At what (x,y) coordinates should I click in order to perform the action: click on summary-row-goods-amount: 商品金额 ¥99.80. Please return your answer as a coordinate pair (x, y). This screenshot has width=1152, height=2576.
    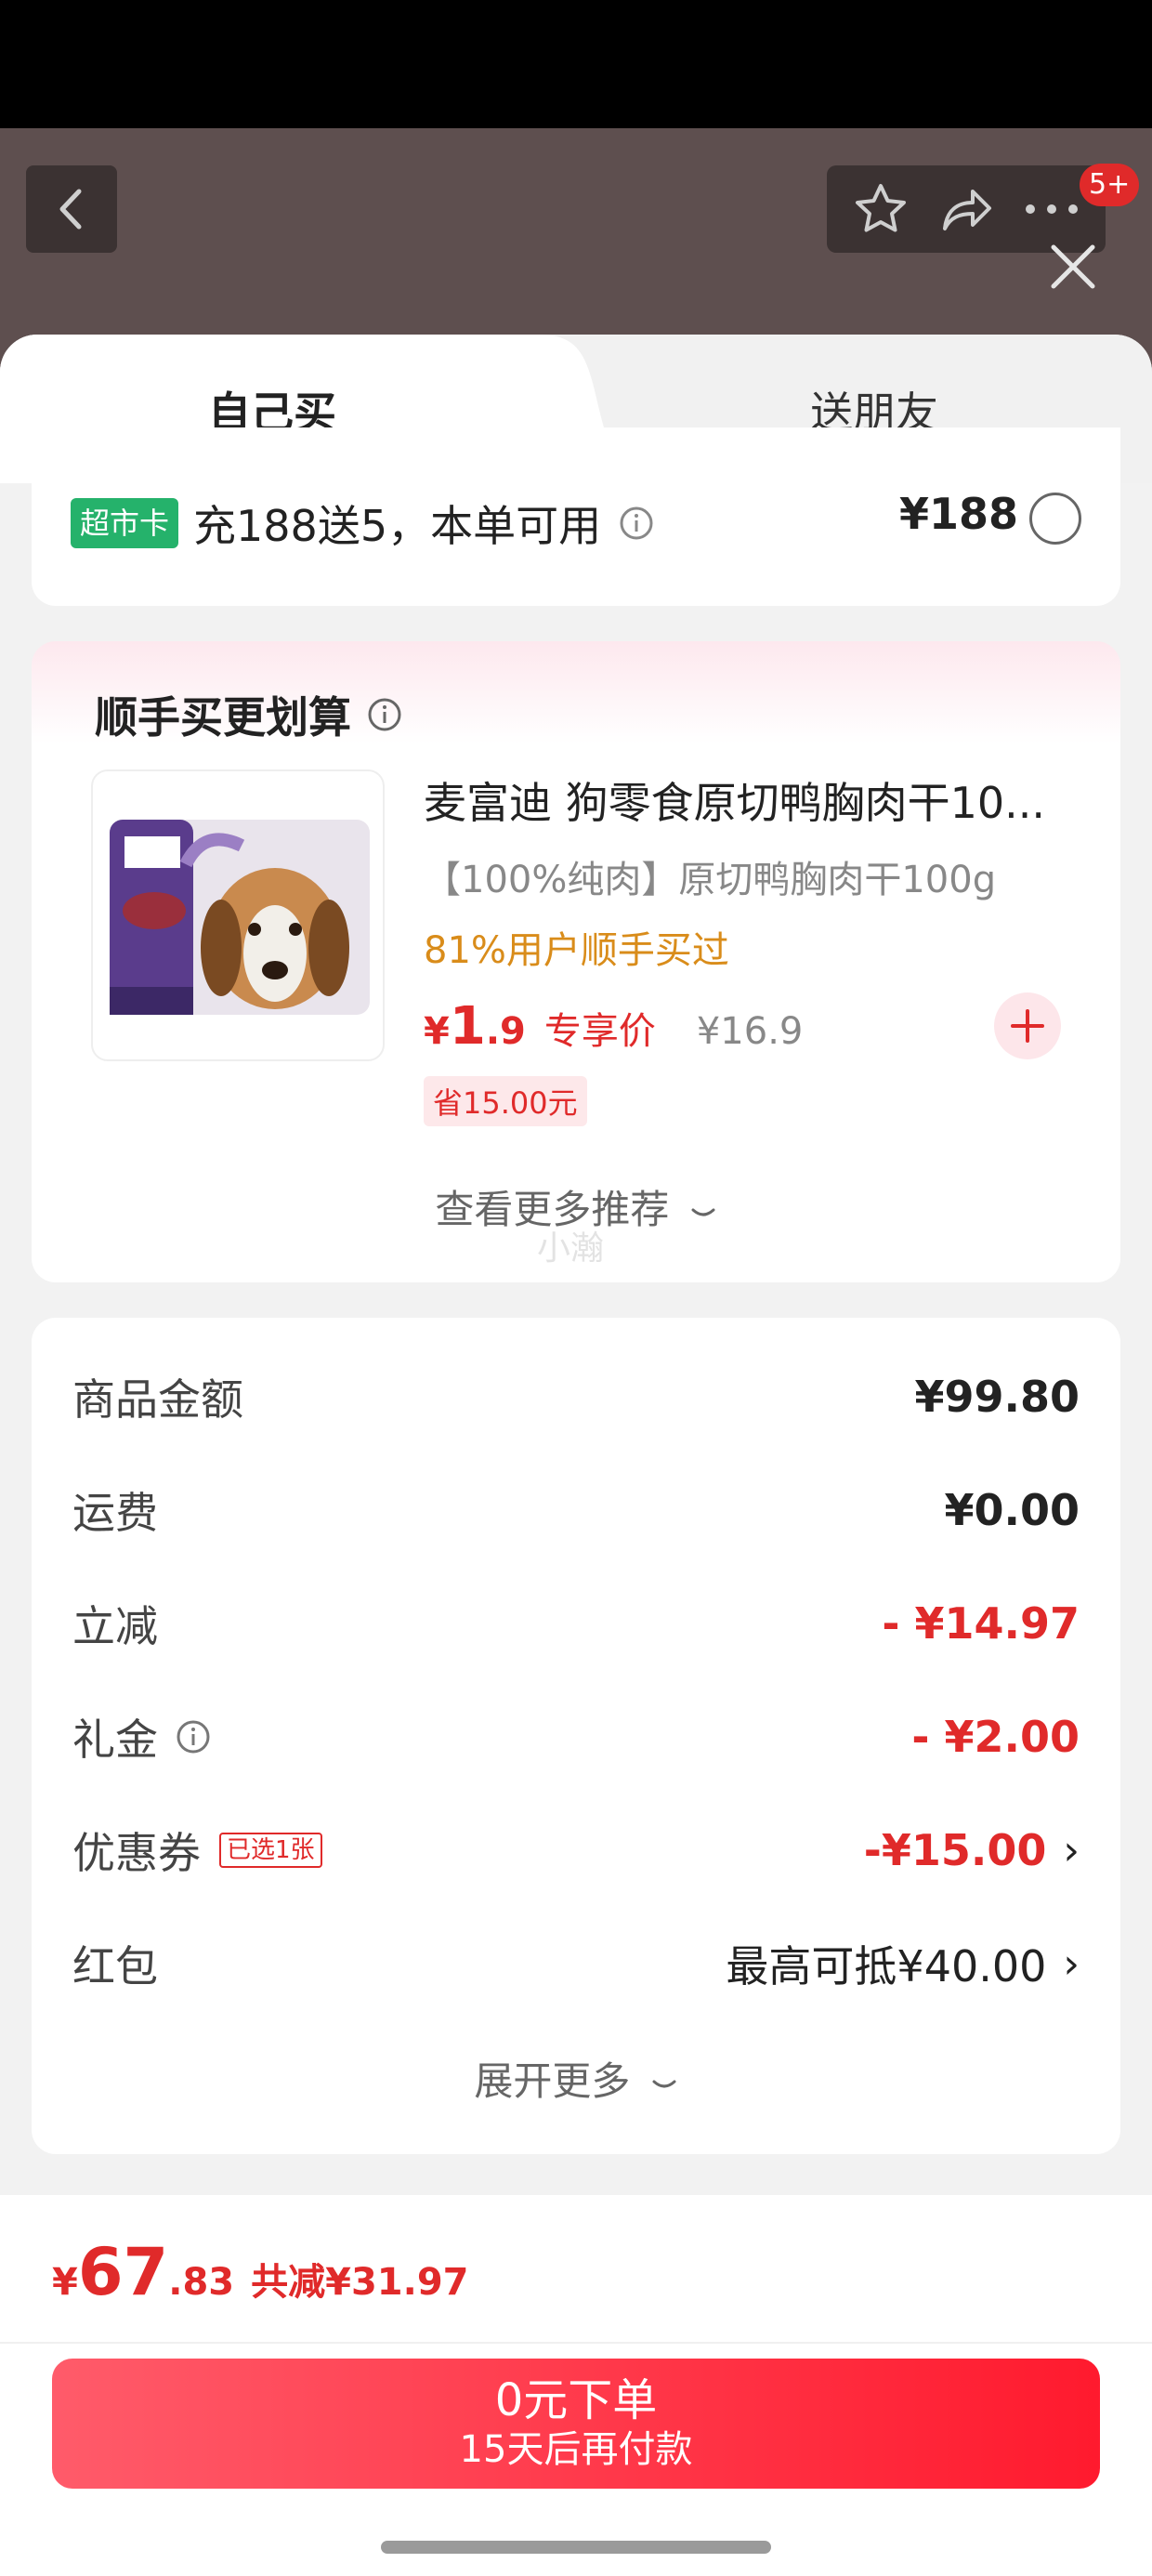
    Looking at the image, I should click on (576, 1396).